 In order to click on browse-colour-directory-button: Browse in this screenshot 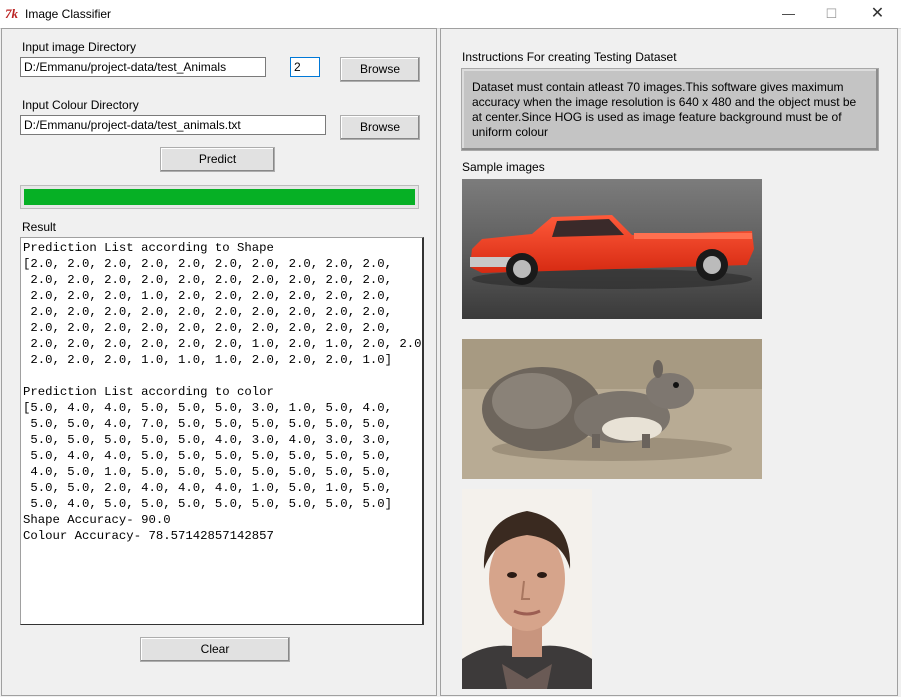, I will do `click(380, 127)`.